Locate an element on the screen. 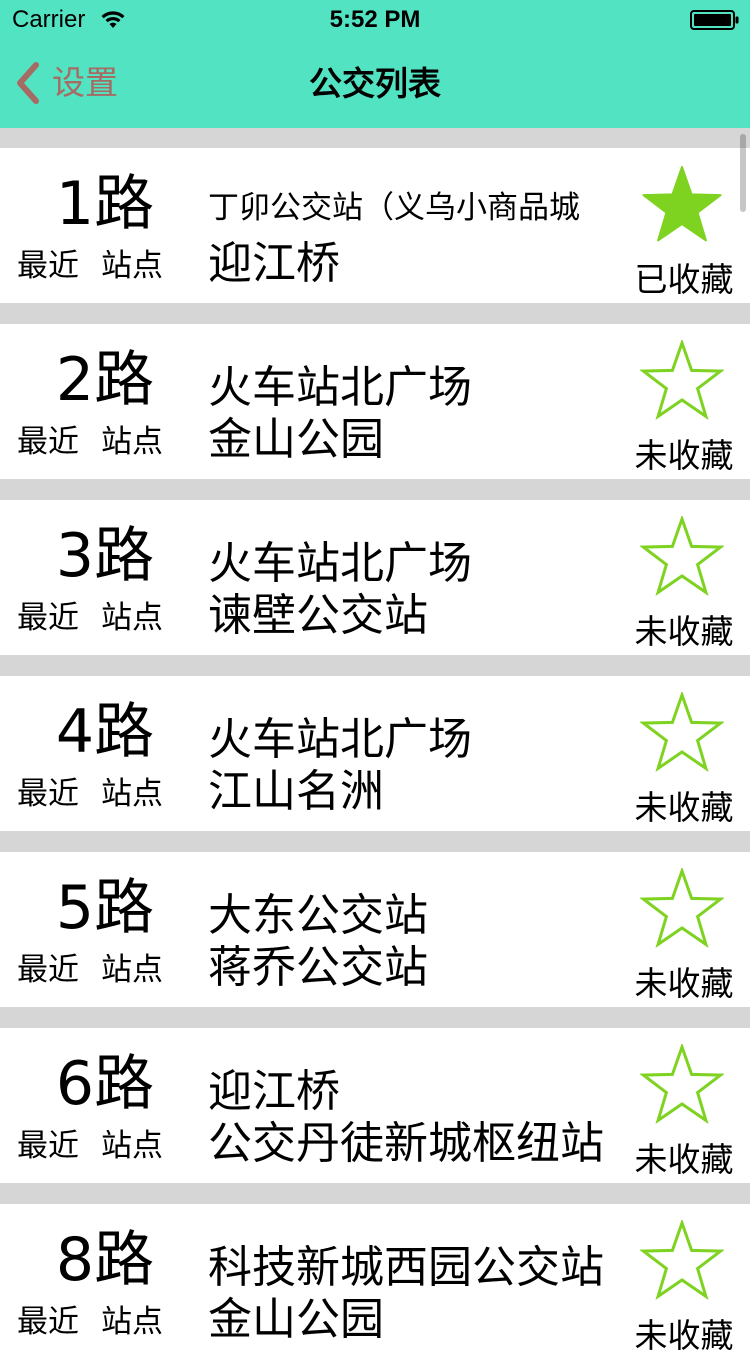  status-bar: Carrier 5:52 PM is located at coordinates (375, 20).